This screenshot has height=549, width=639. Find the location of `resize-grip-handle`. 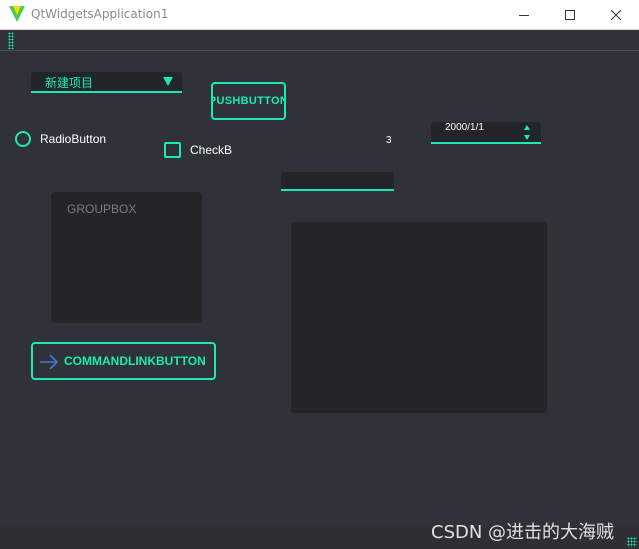

resize-grip-handle is located at coordinates (632, 542).